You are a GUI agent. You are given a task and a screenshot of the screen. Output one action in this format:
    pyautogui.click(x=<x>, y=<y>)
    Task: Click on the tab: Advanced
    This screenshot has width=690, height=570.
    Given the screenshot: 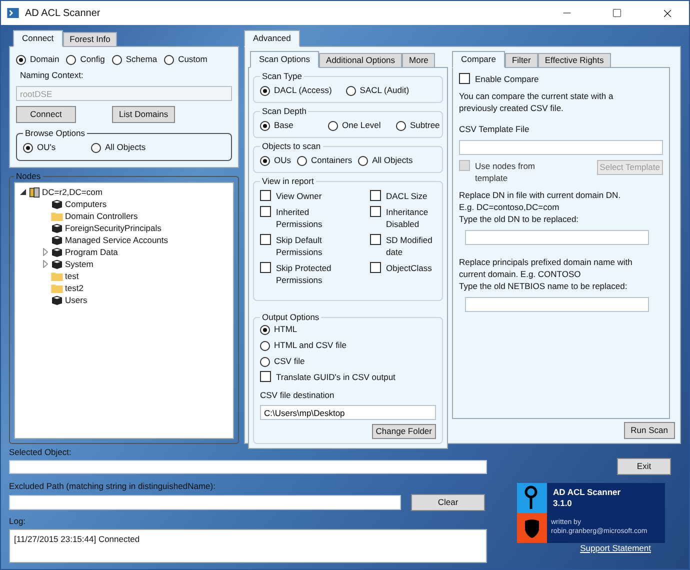 What is the action you would take?
    pyautogui.click(x=272, y=38)
    